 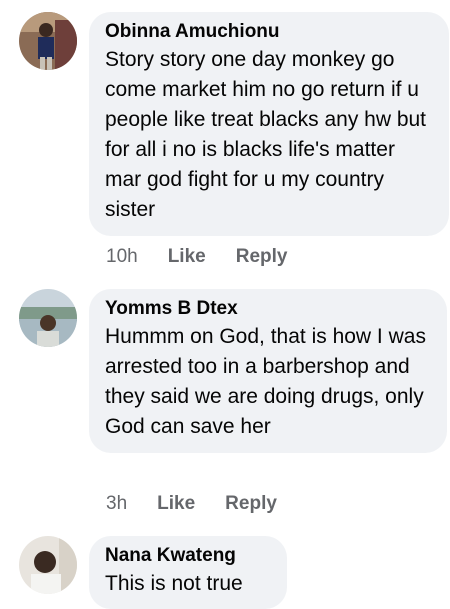 What do you see at coordinates (188, 556) in the screenshot?
I see `comment-author: Nana Kwateng` at bounding box center [188, 556].